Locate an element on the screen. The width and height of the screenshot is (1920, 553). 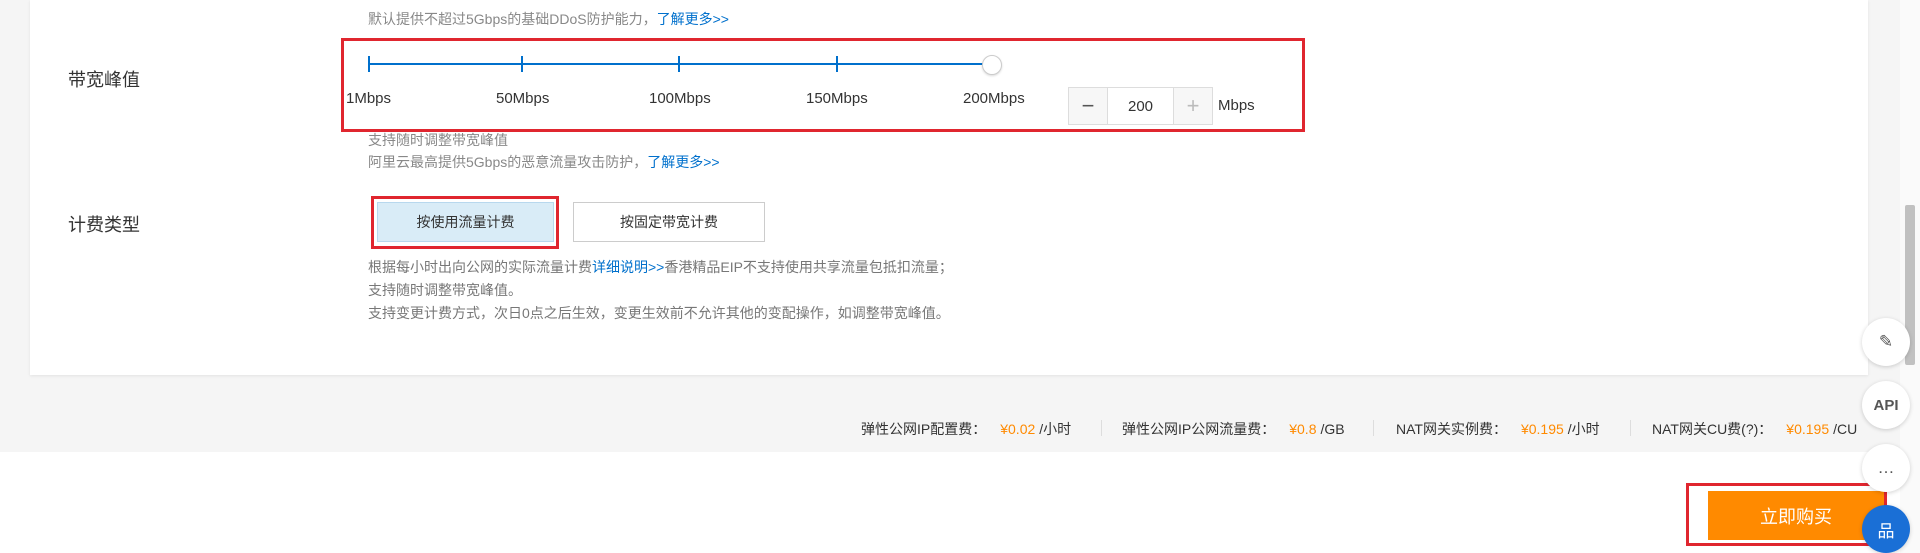
billing-desc-text-2: 香港精品EIP不支持使用共享流量包抵扣流量； is located at coordinates (808, 267).